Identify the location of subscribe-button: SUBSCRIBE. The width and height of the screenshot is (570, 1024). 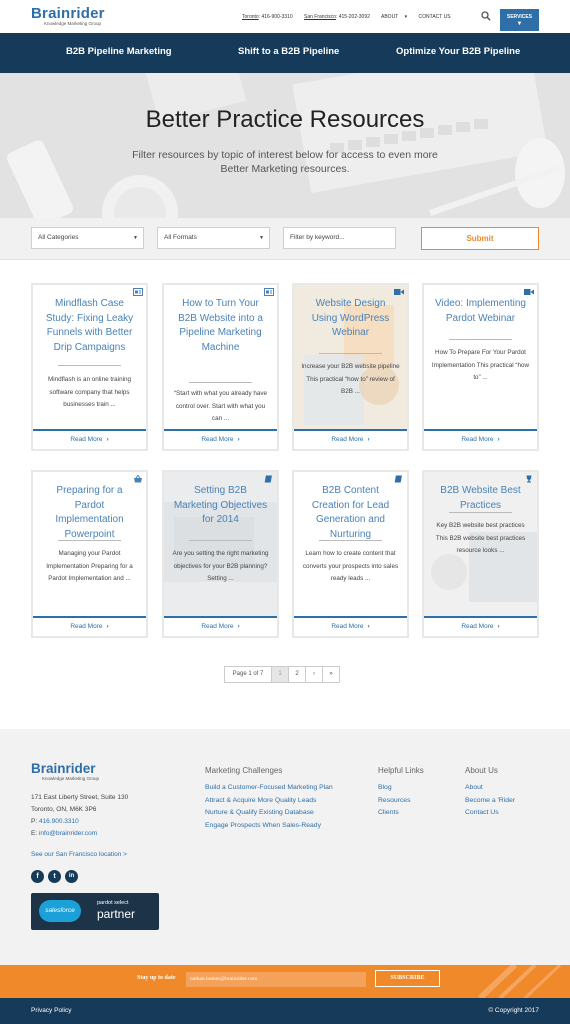
(407, 978).